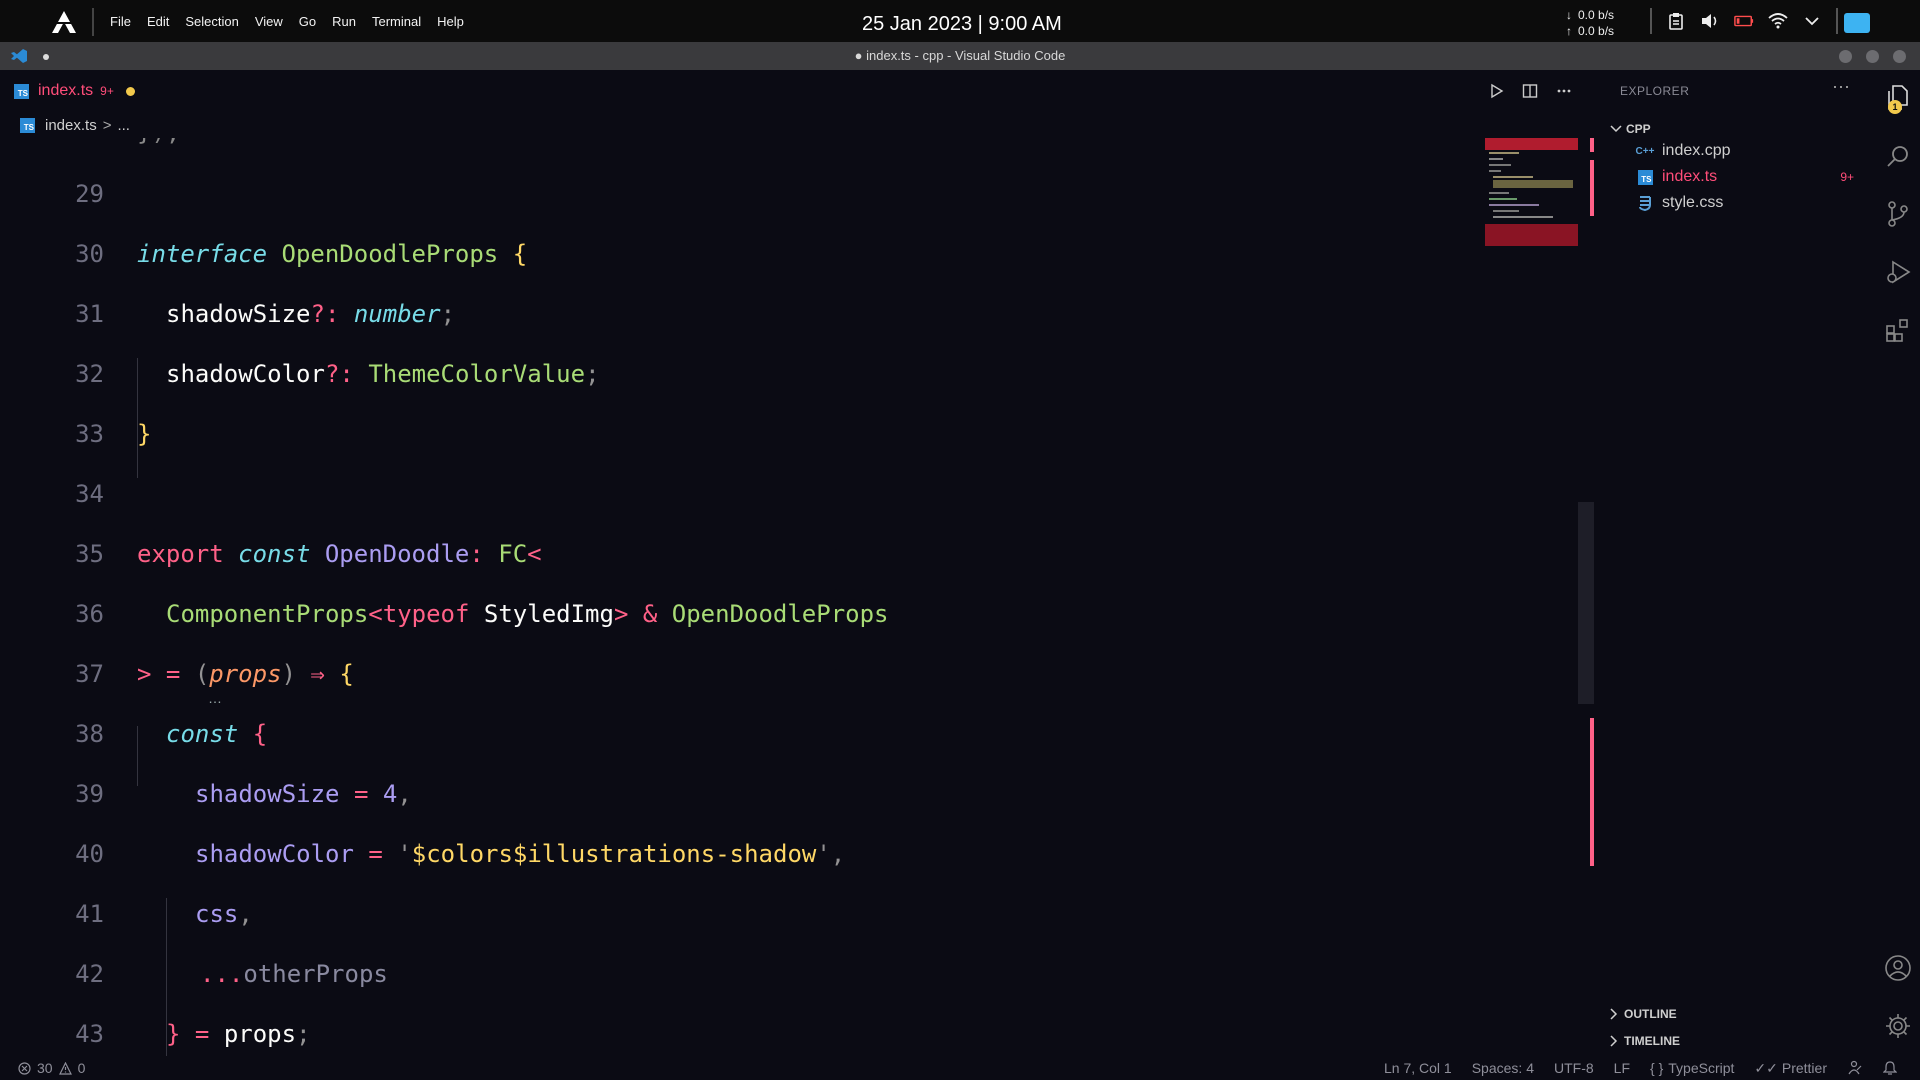 Image resolution: width=1920 pixels, height=1080 pixels. I want to click on run-icon, so click(1496, 91).